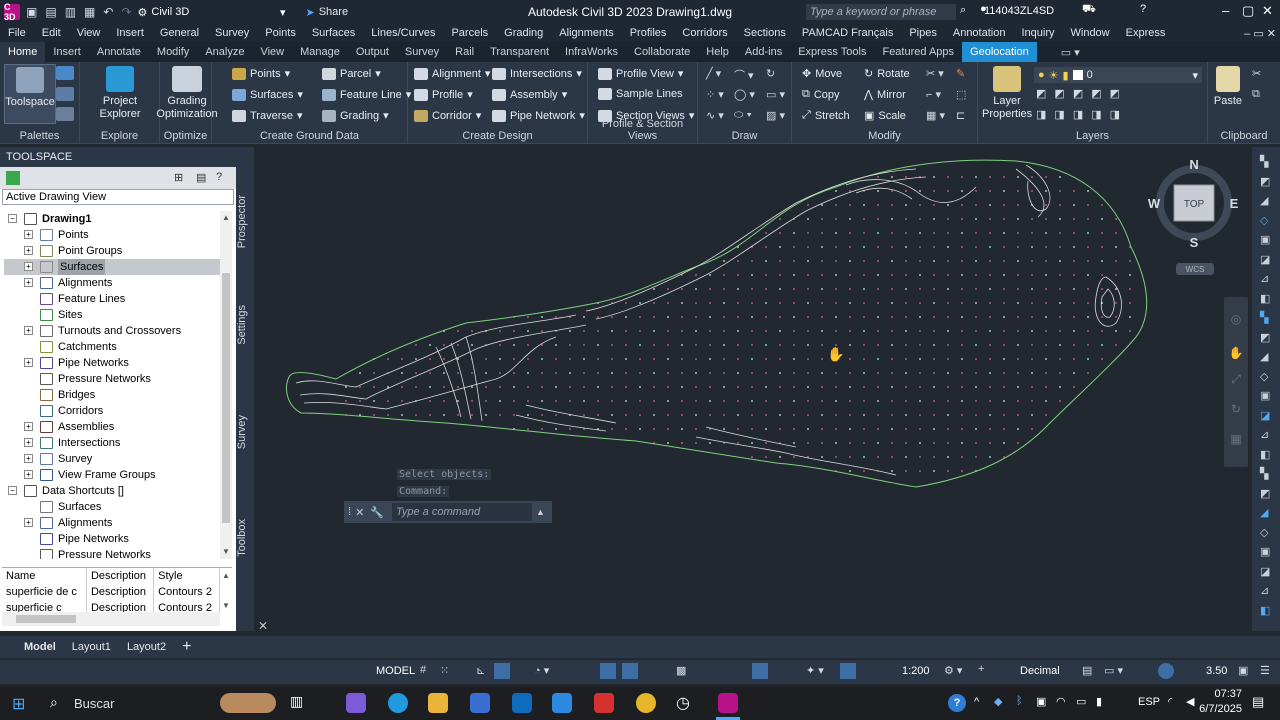  What do you see at coordinates (469, 33) in the screenshot?
I see `menu-item: Parcels` at bounding box center [469, 33].